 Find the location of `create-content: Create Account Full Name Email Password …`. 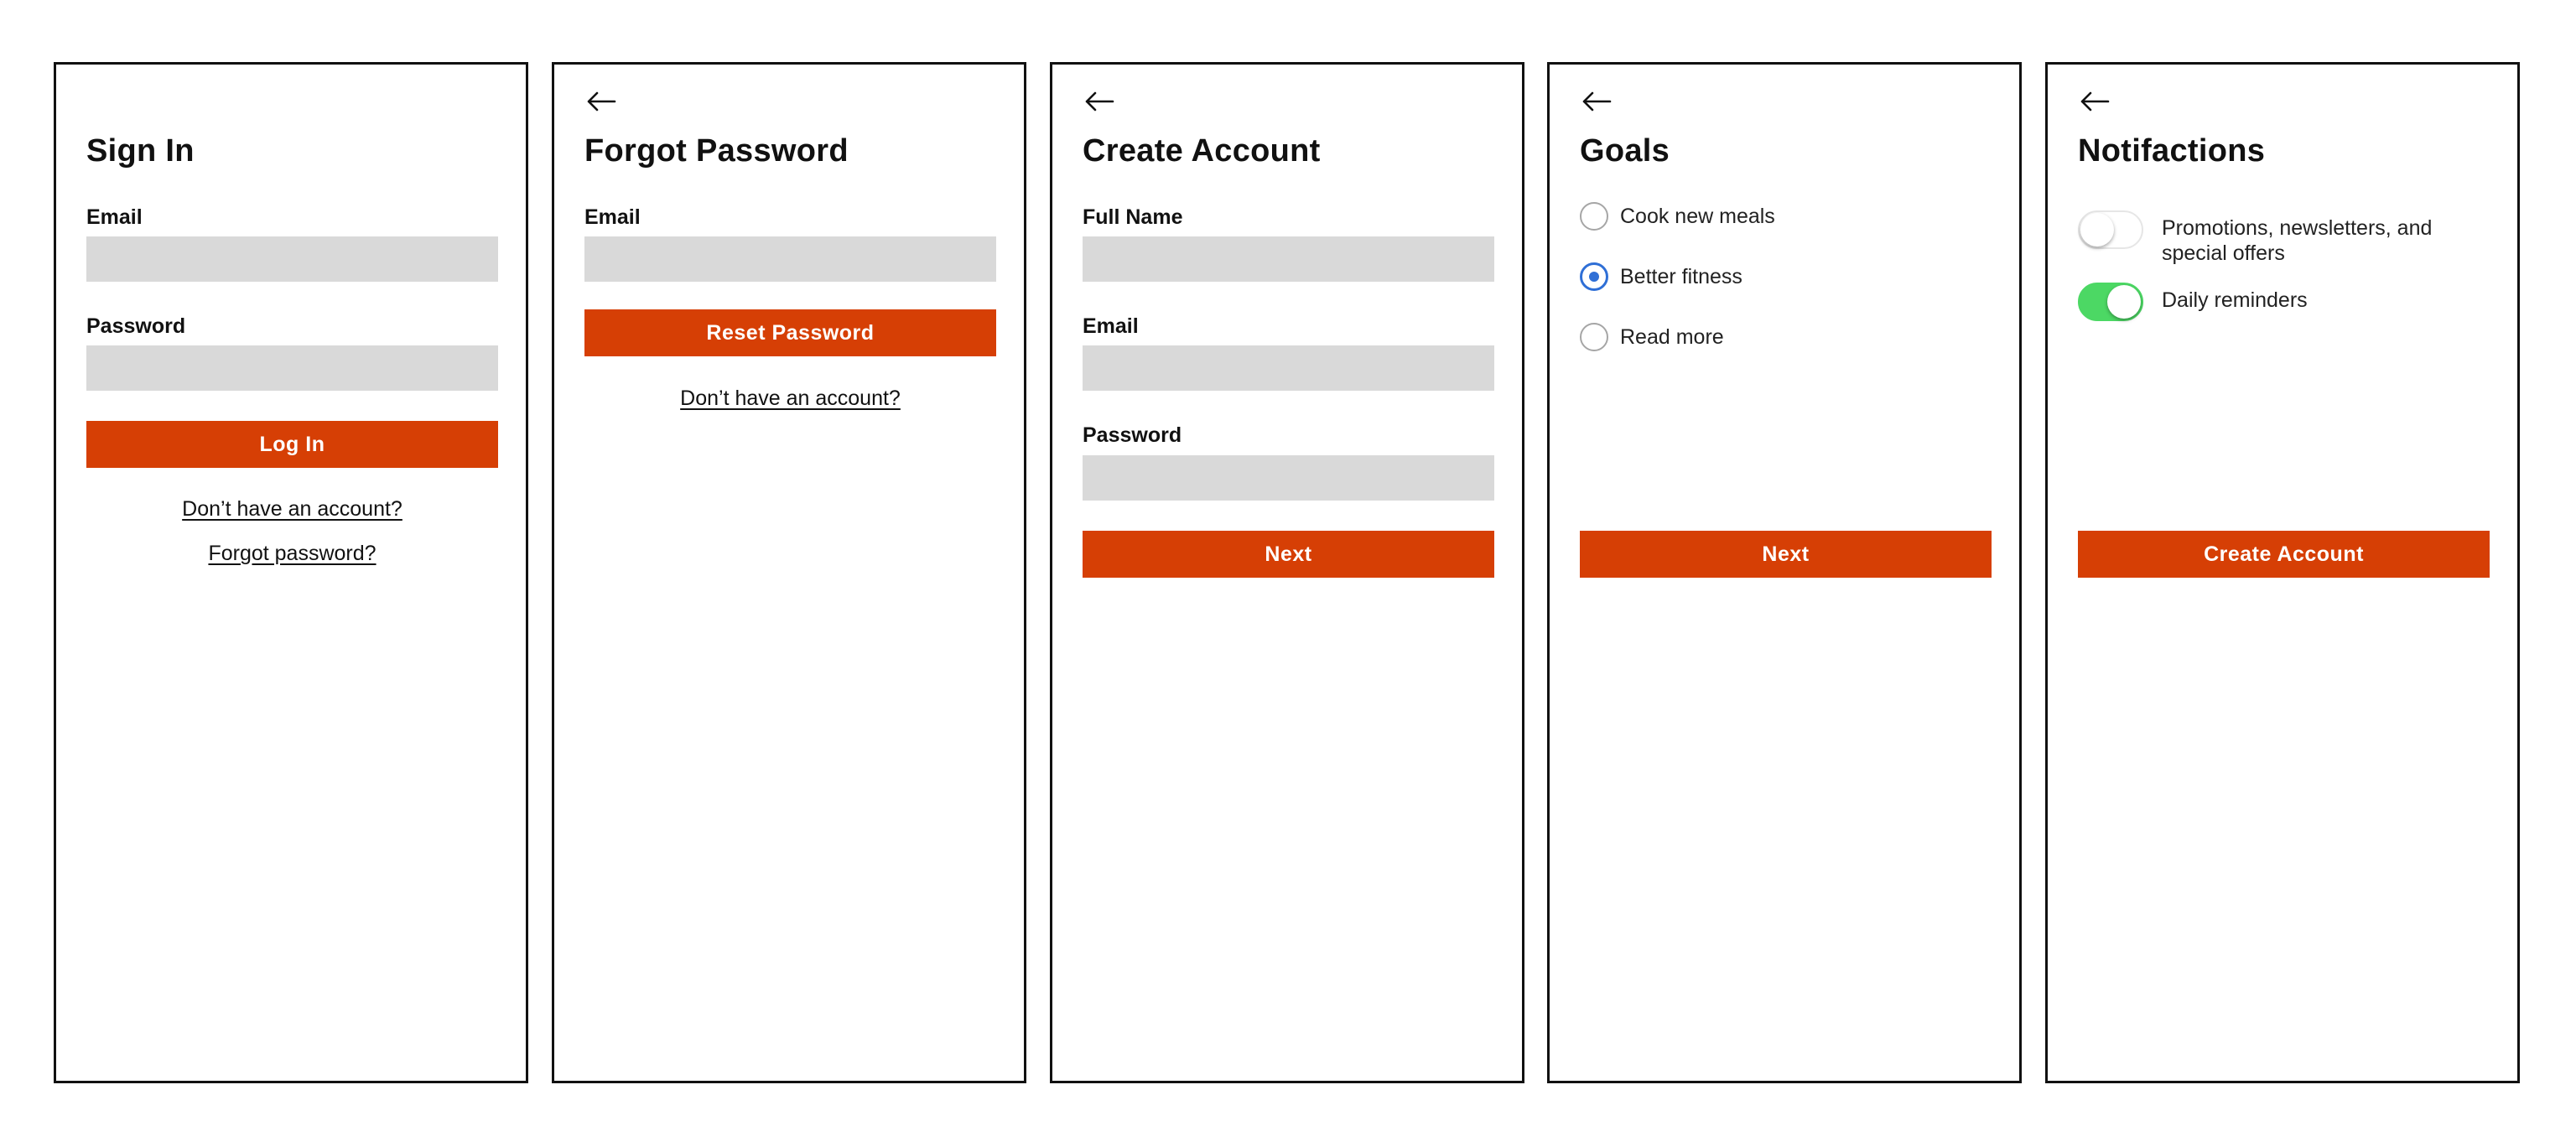

create-content: Create Account Full Name Email Password … is located at coordinates (1288, 573).